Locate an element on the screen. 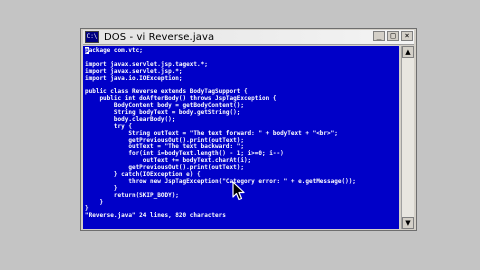 The height and width of the screenshot is (270, 480). scroll-down-icon: ▼ is located at coordinates (408, 223).